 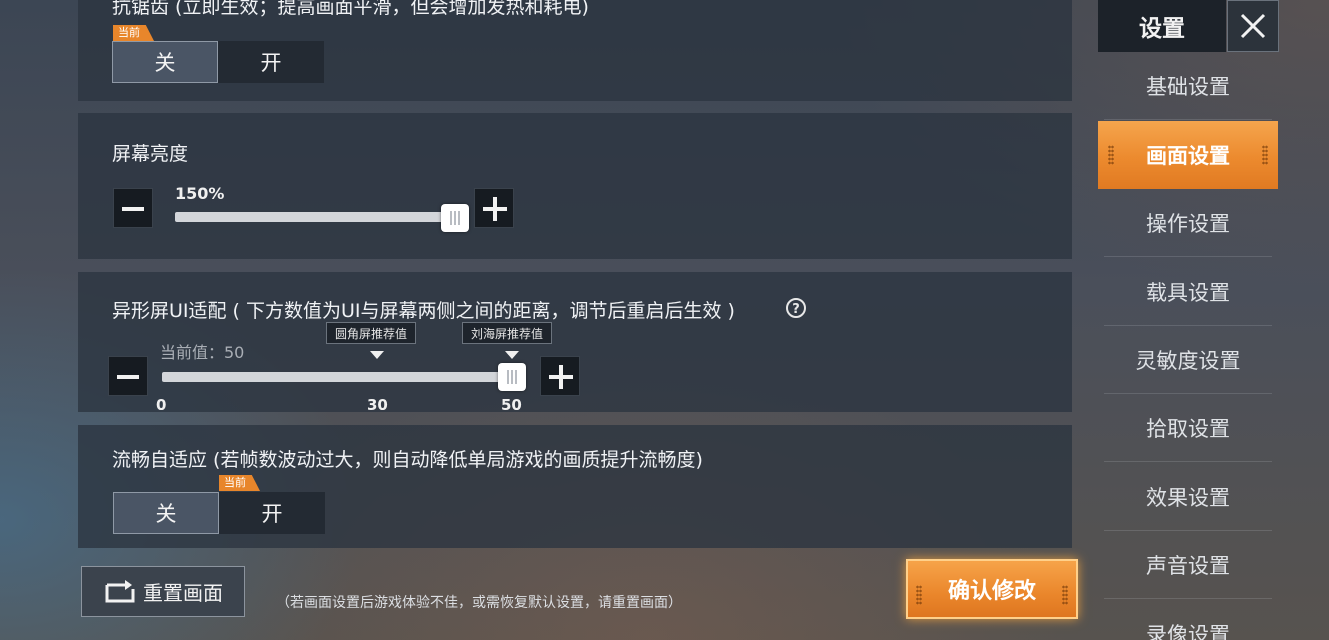 I want to click on notch-screen-marker-arrow, so click(x=512, y=355).